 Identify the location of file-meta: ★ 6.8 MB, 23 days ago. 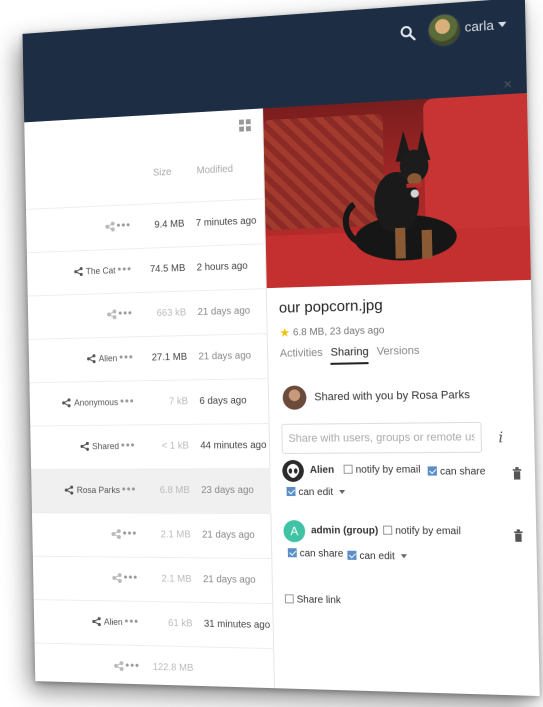
(331, 331).